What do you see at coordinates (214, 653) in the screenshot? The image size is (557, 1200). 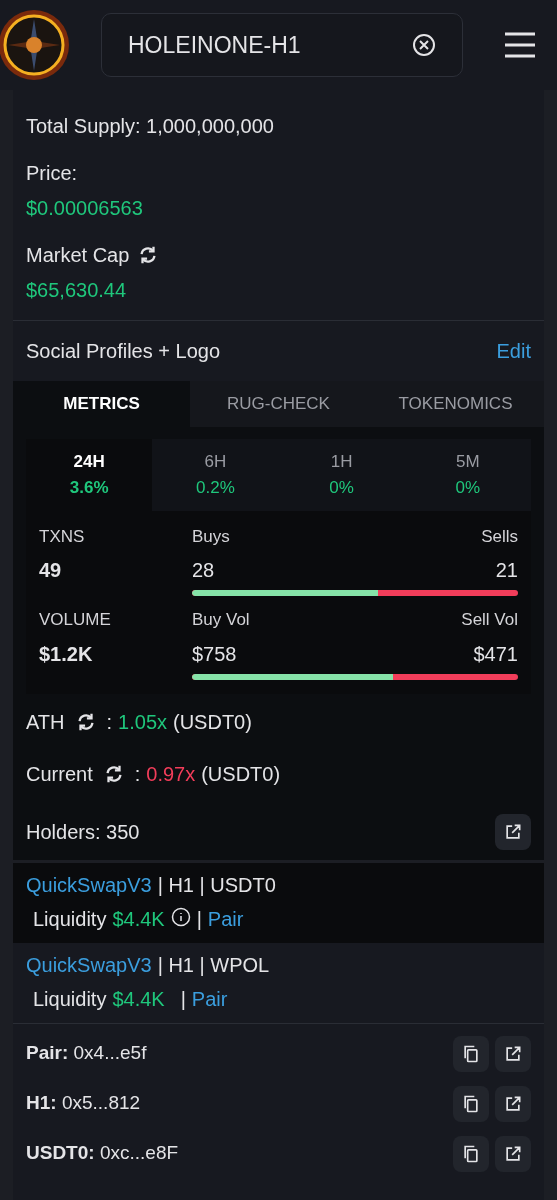 I see `stat-value: $758` at bounding box center [214, 653].